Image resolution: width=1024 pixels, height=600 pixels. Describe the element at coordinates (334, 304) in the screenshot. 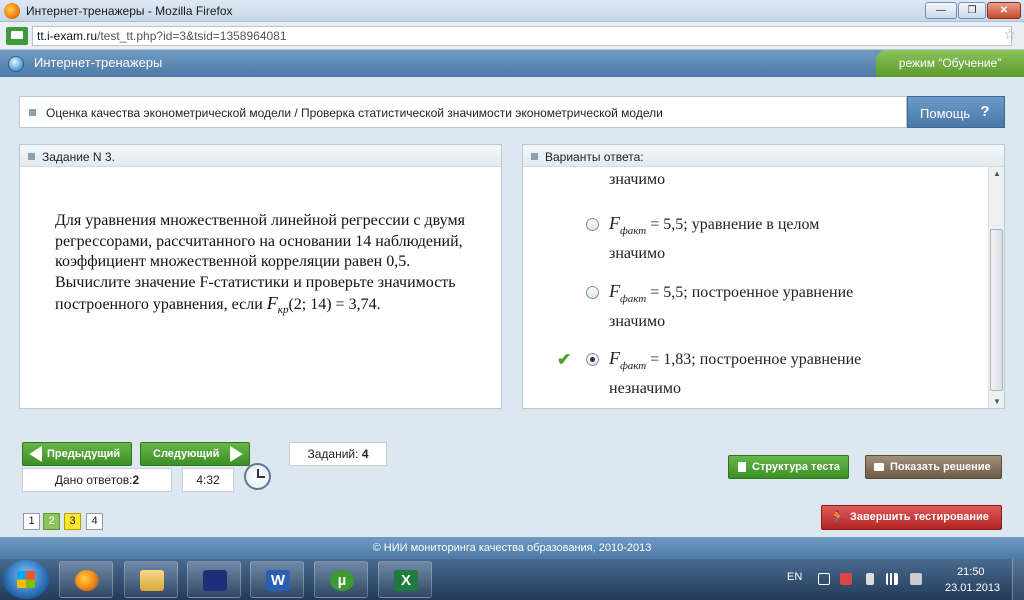

I see `formula-args: (2; 14) = 3,74.` at that location.